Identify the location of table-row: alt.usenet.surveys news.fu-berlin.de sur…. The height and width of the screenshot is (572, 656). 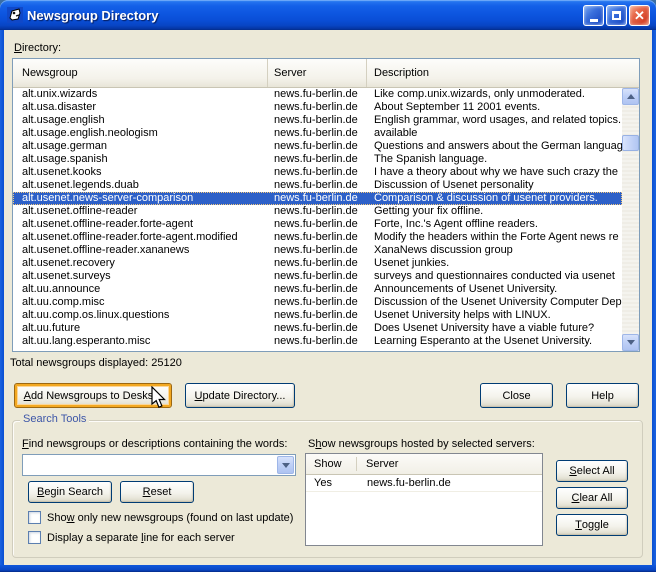
(317, 276).